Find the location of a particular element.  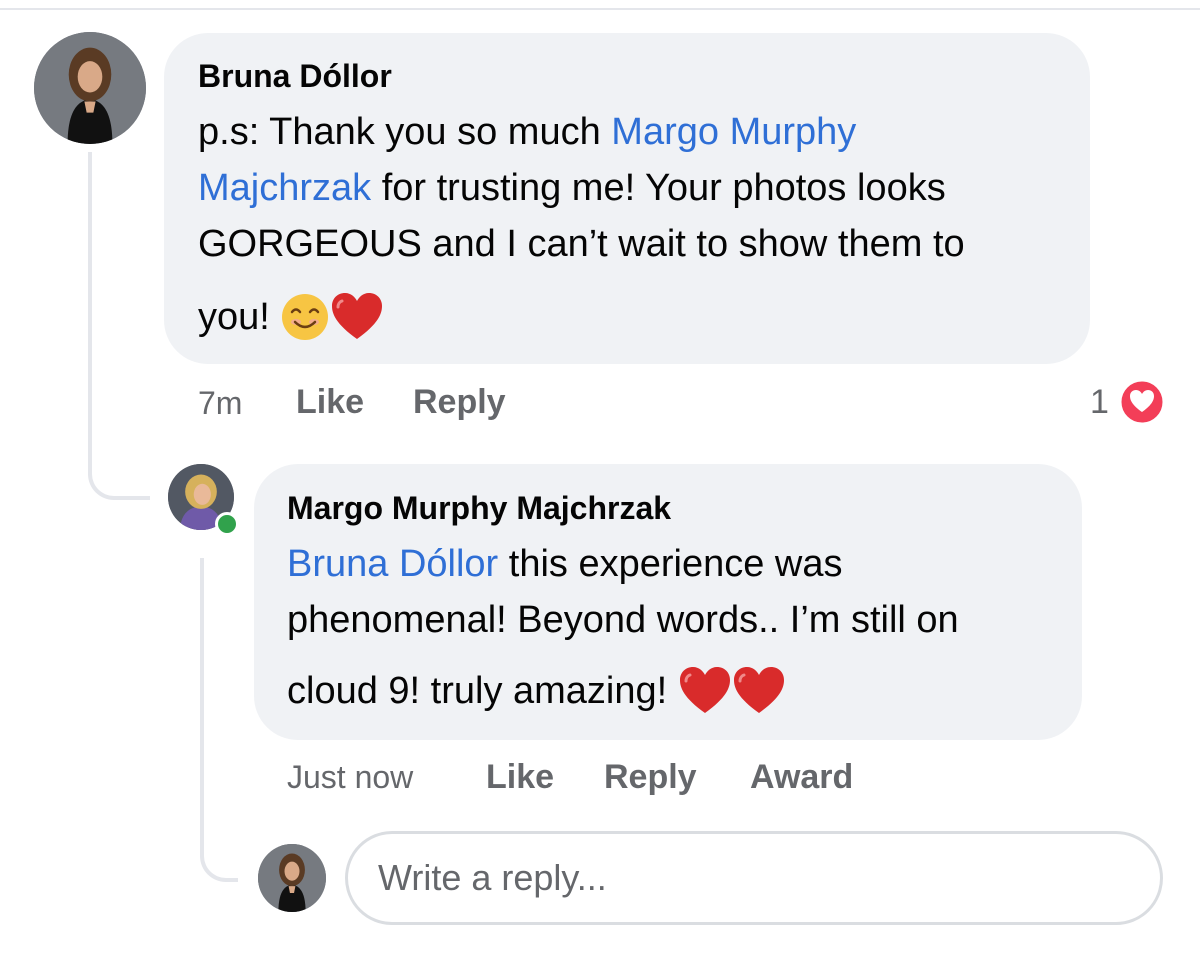

comment-author-avatar is located at coordinates (90, 88).